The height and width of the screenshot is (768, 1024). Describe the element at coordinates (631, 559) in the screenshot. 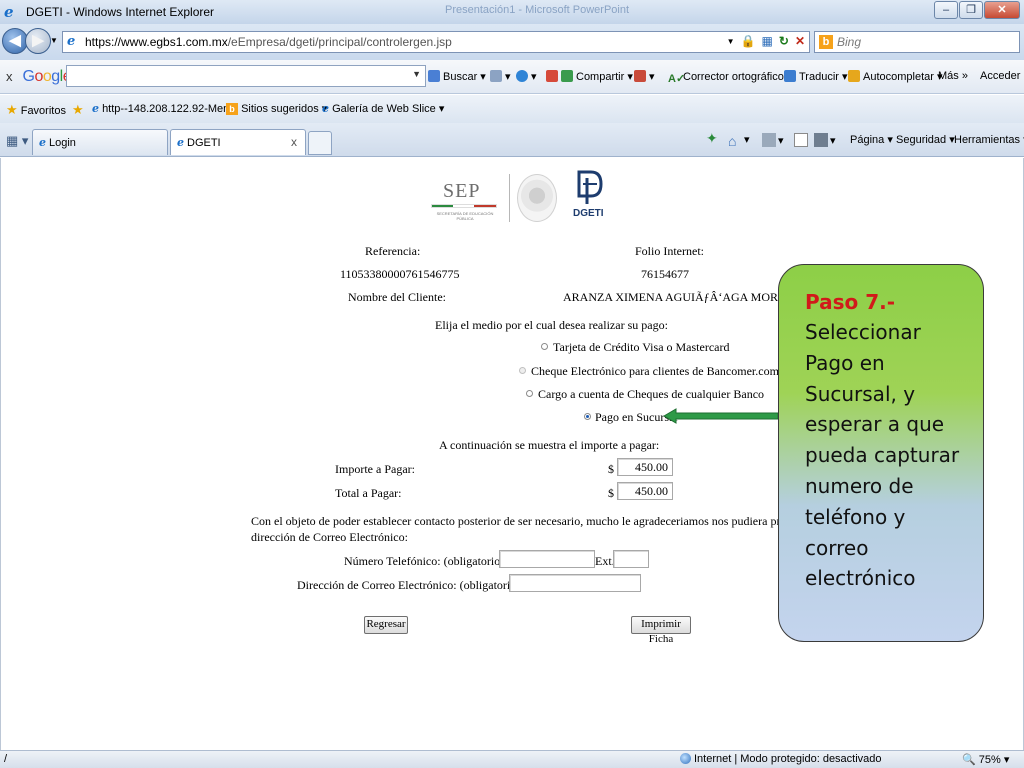

I see `ext-input` at that location.